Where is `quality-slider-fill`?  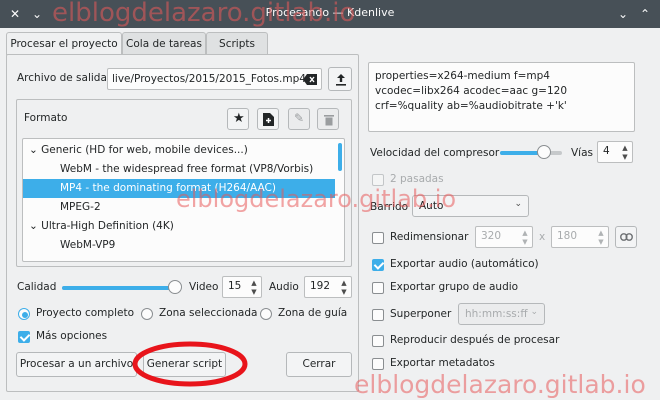 quality-slider-fill is located at coordinates (119, 288).